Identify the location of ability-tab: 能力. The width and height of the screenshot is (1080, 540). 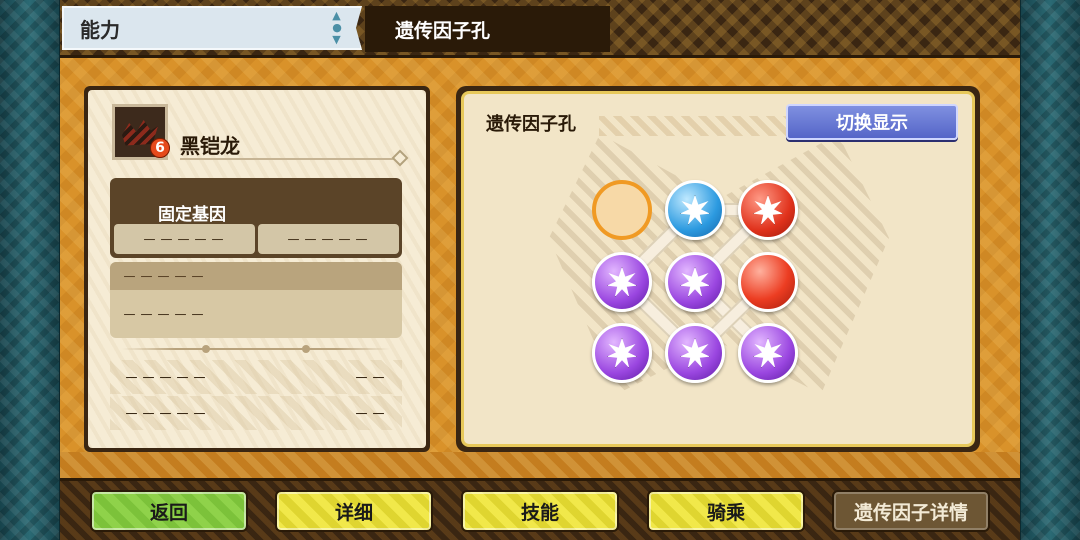
(212, 28).